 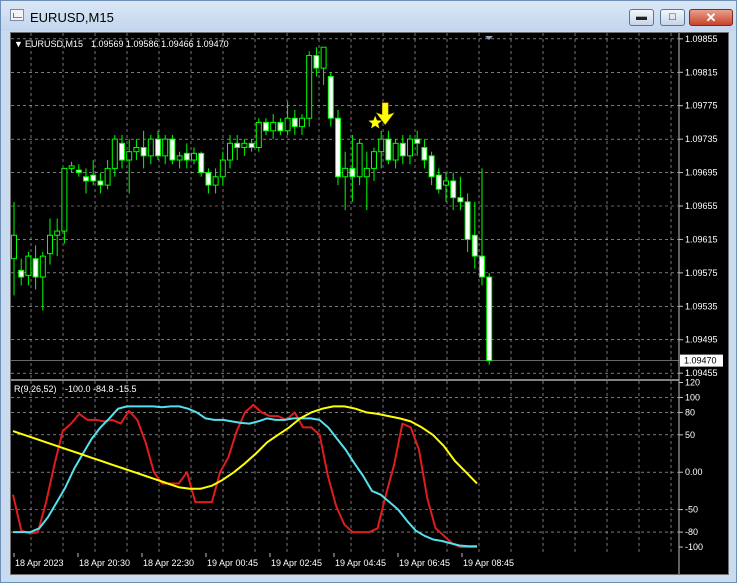 What do you see at coordinates (232, 563) in the screenshot?
I see `time-tick-label: 19 Apr 00:45` at bounding box center [232, 563].